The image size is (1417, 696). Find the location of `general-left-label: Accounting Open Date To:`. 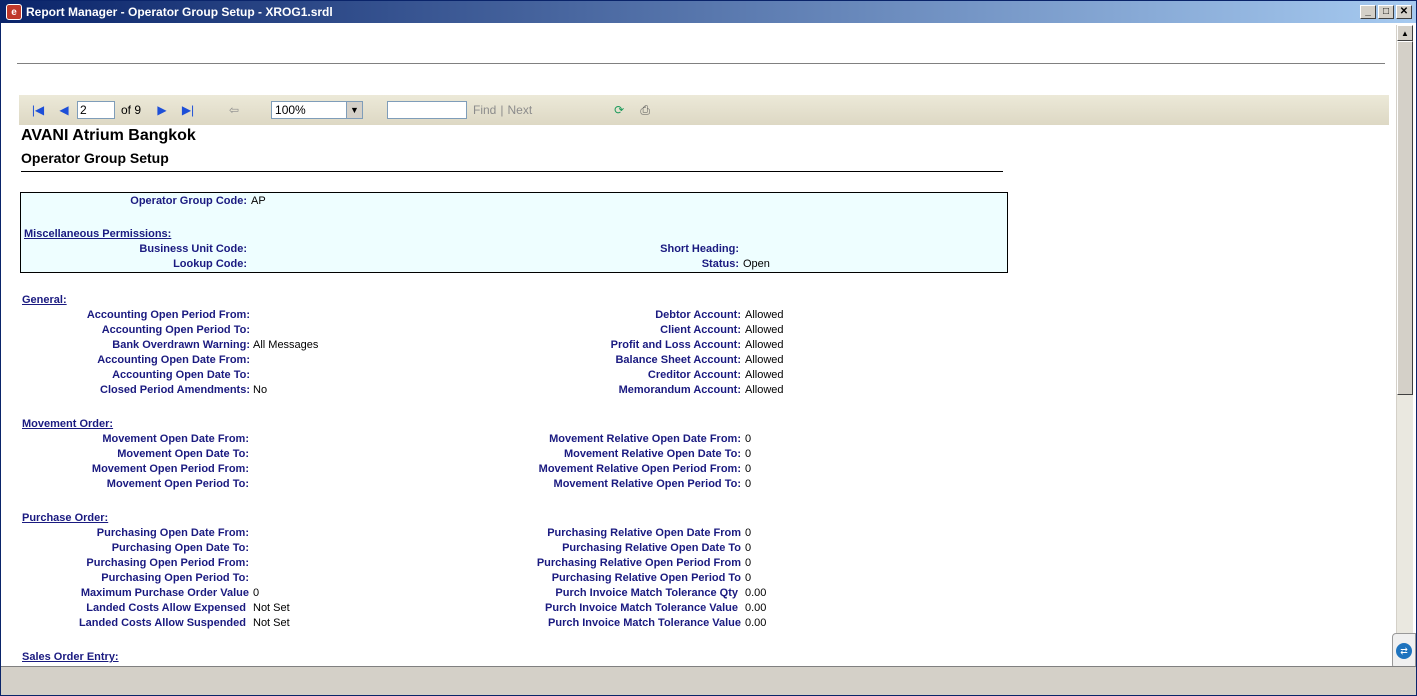

general-left-label: Accounting Open Date To: is located at coordinates (181, 375).